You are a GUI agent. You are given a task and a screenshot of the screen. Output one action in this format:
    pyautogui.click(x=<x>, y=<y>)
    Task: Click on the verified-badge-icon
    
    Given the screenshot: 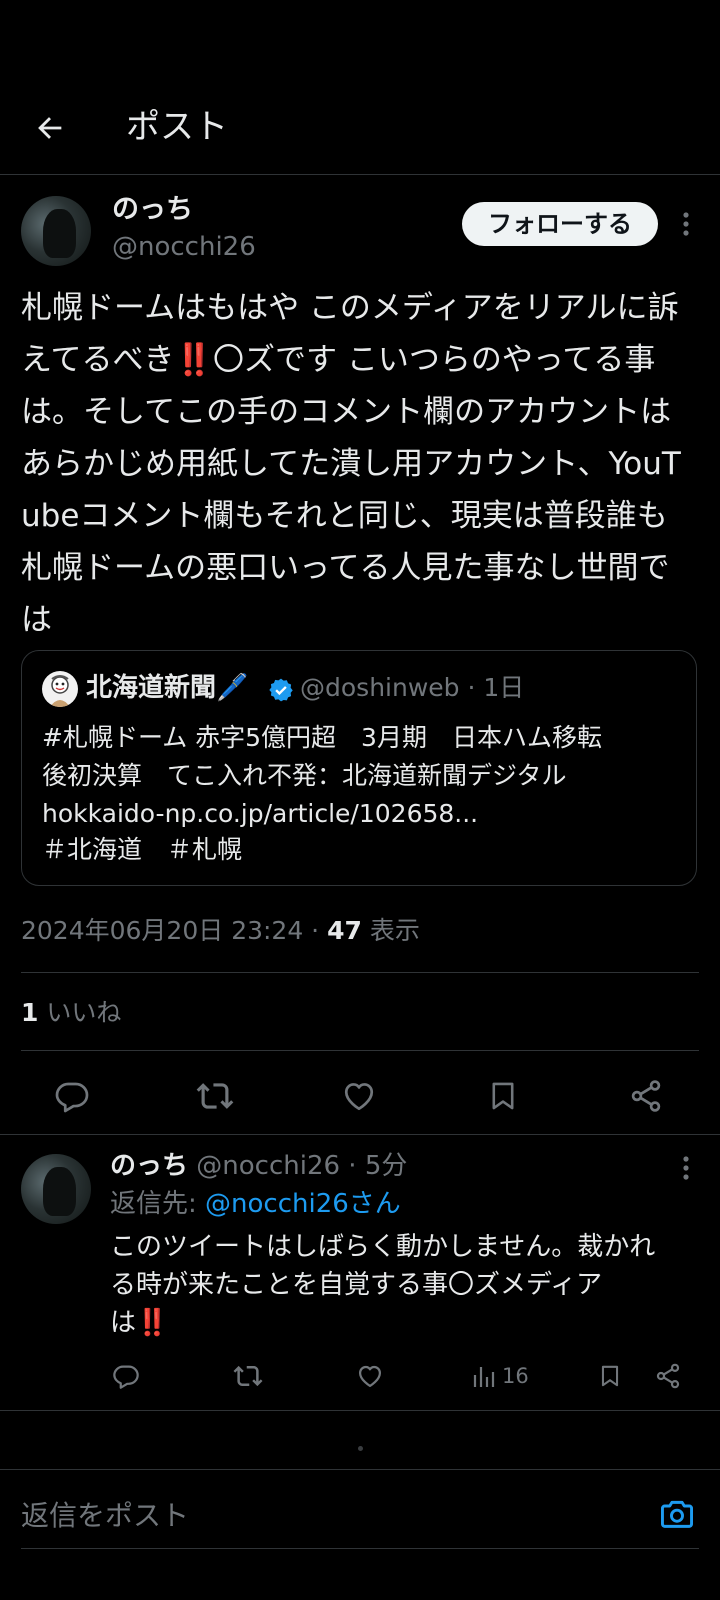 What is the action you would take?
    pyautogui.click(x=281, y=690)
    